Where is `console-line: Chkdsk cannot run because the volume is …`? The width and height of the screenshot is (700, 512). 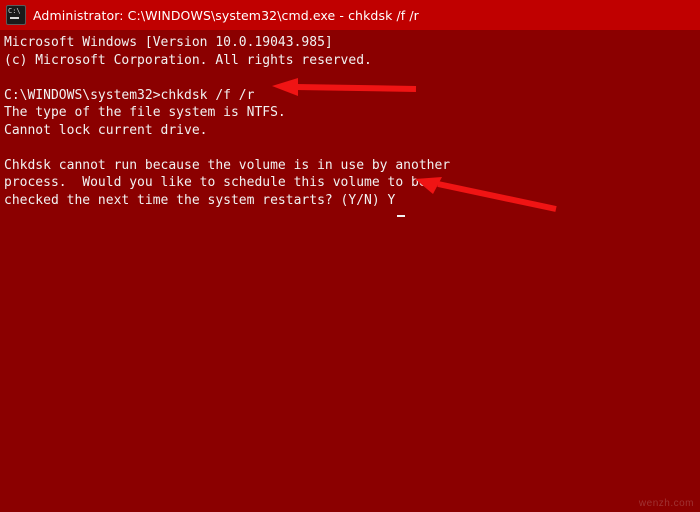
console-line: Chkdsk cannot run because the volume is … is located at coordinates (227, 165).